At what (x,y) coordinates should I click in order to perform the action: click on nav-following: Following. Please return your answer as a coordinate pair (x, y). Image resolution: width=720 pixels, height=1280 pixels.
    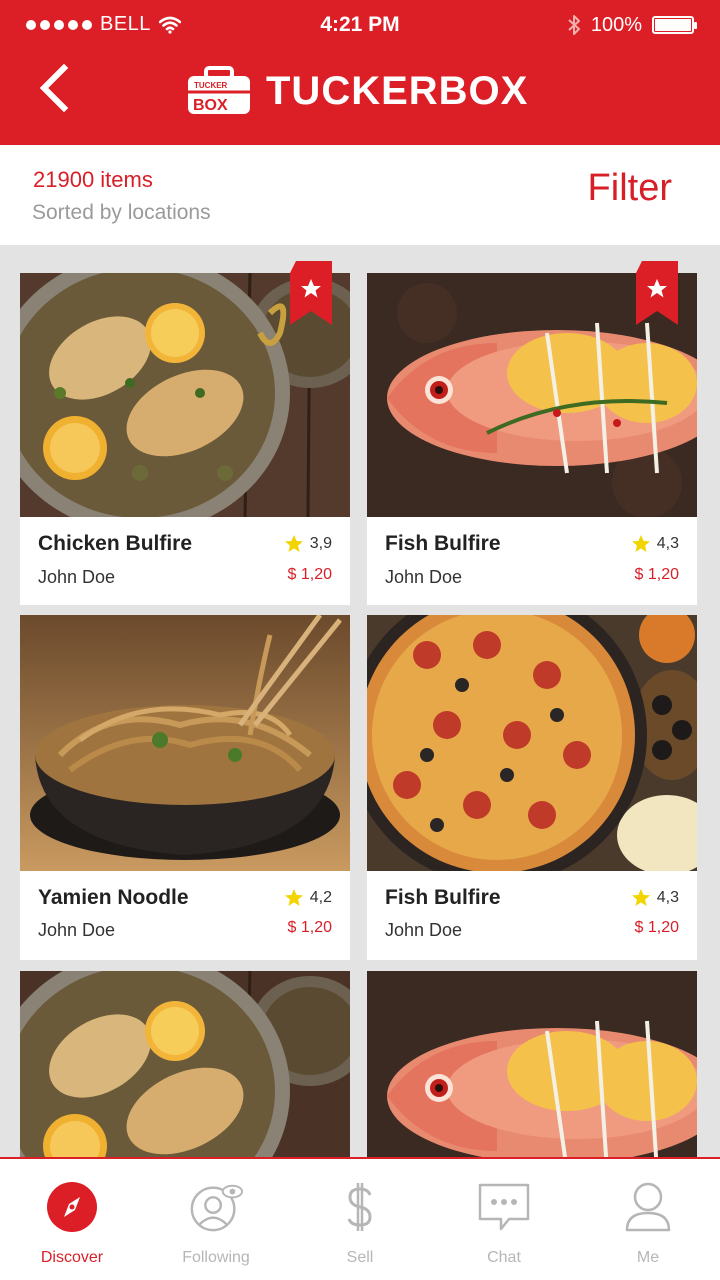
    Looking at the image, I should click on (216, 1219).